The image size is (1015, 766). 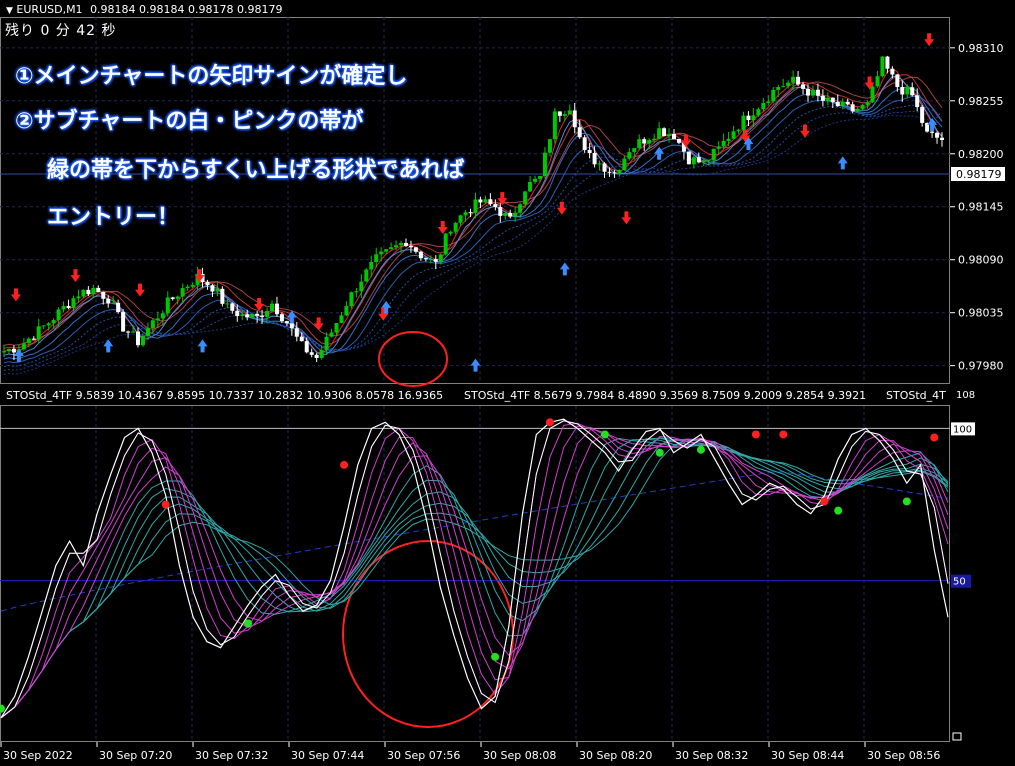 I want to click on level-50-label: 50, so click(x=959, y=582).